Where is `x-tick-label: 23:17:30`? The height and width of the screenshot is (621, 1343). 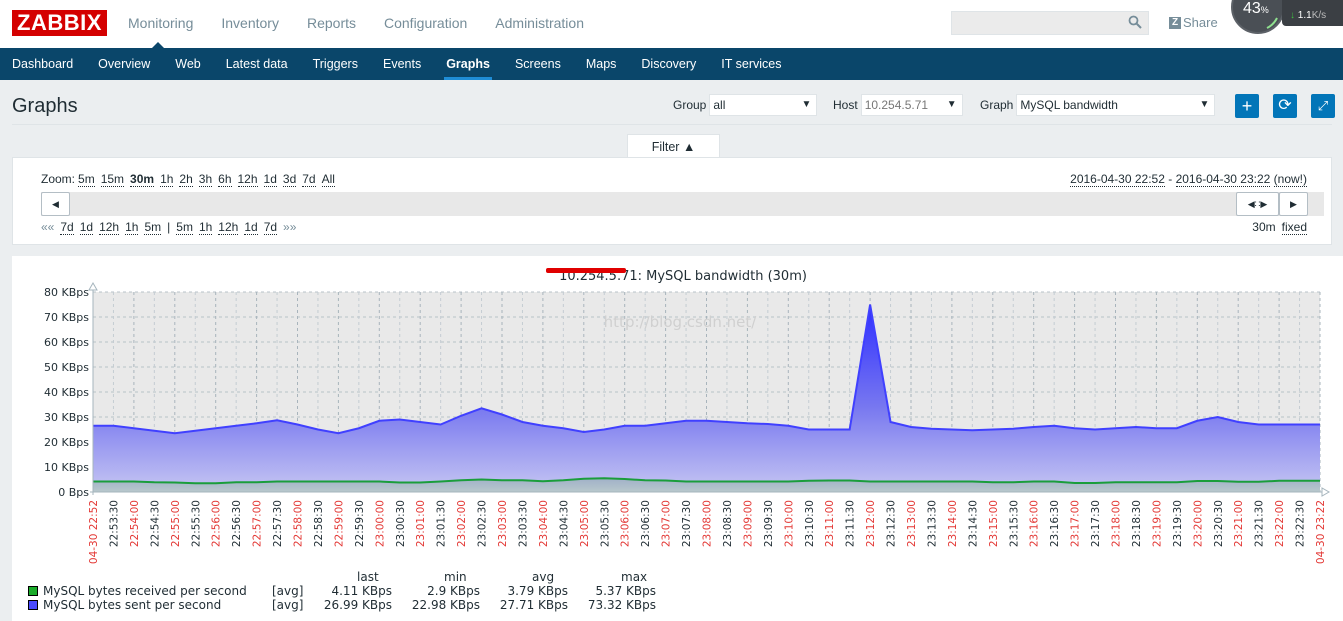 x-tick-label: 23:17:30 is located at coordinates (1096, 523).